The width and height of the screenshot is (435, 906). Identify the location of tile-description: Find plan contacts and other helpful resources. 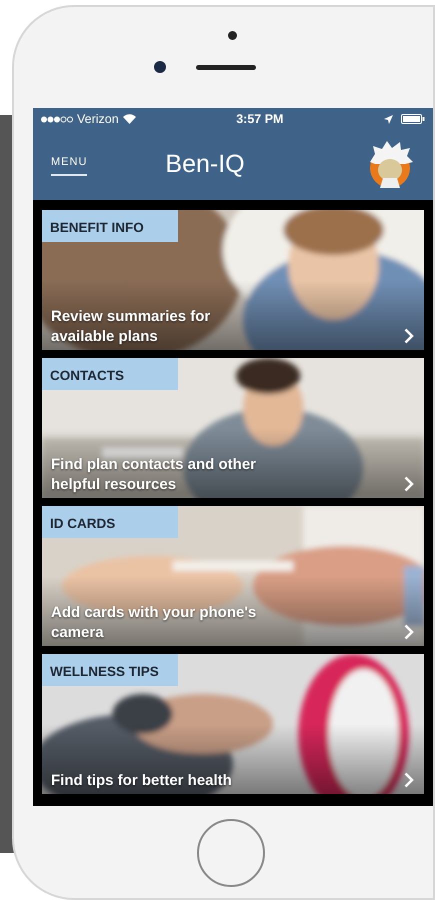
(154, 474).